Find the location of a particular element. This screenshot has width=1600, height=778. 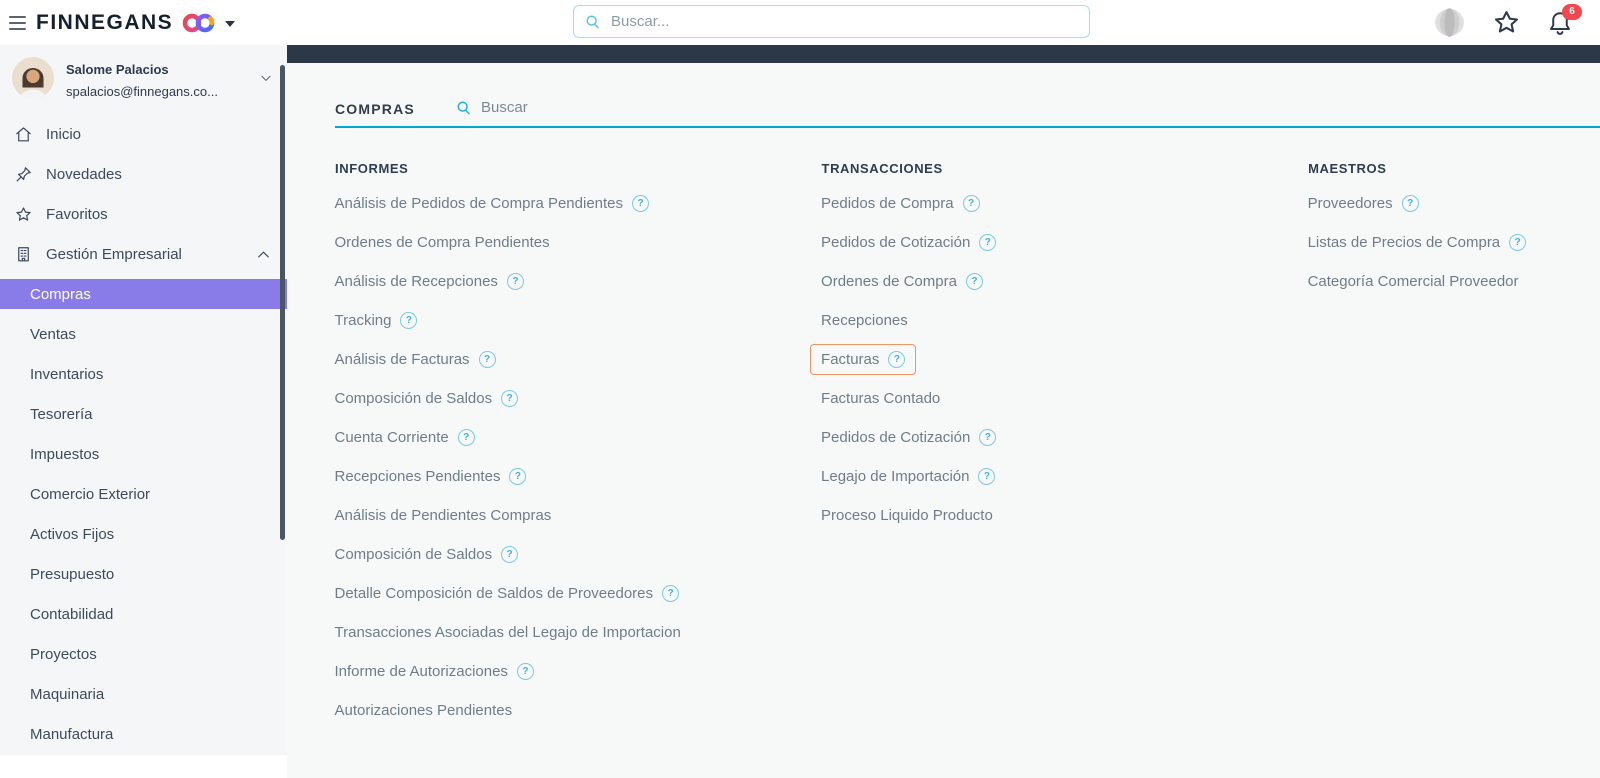

menu-item-tracking: Tracking? is located at coordinates (376, 320).